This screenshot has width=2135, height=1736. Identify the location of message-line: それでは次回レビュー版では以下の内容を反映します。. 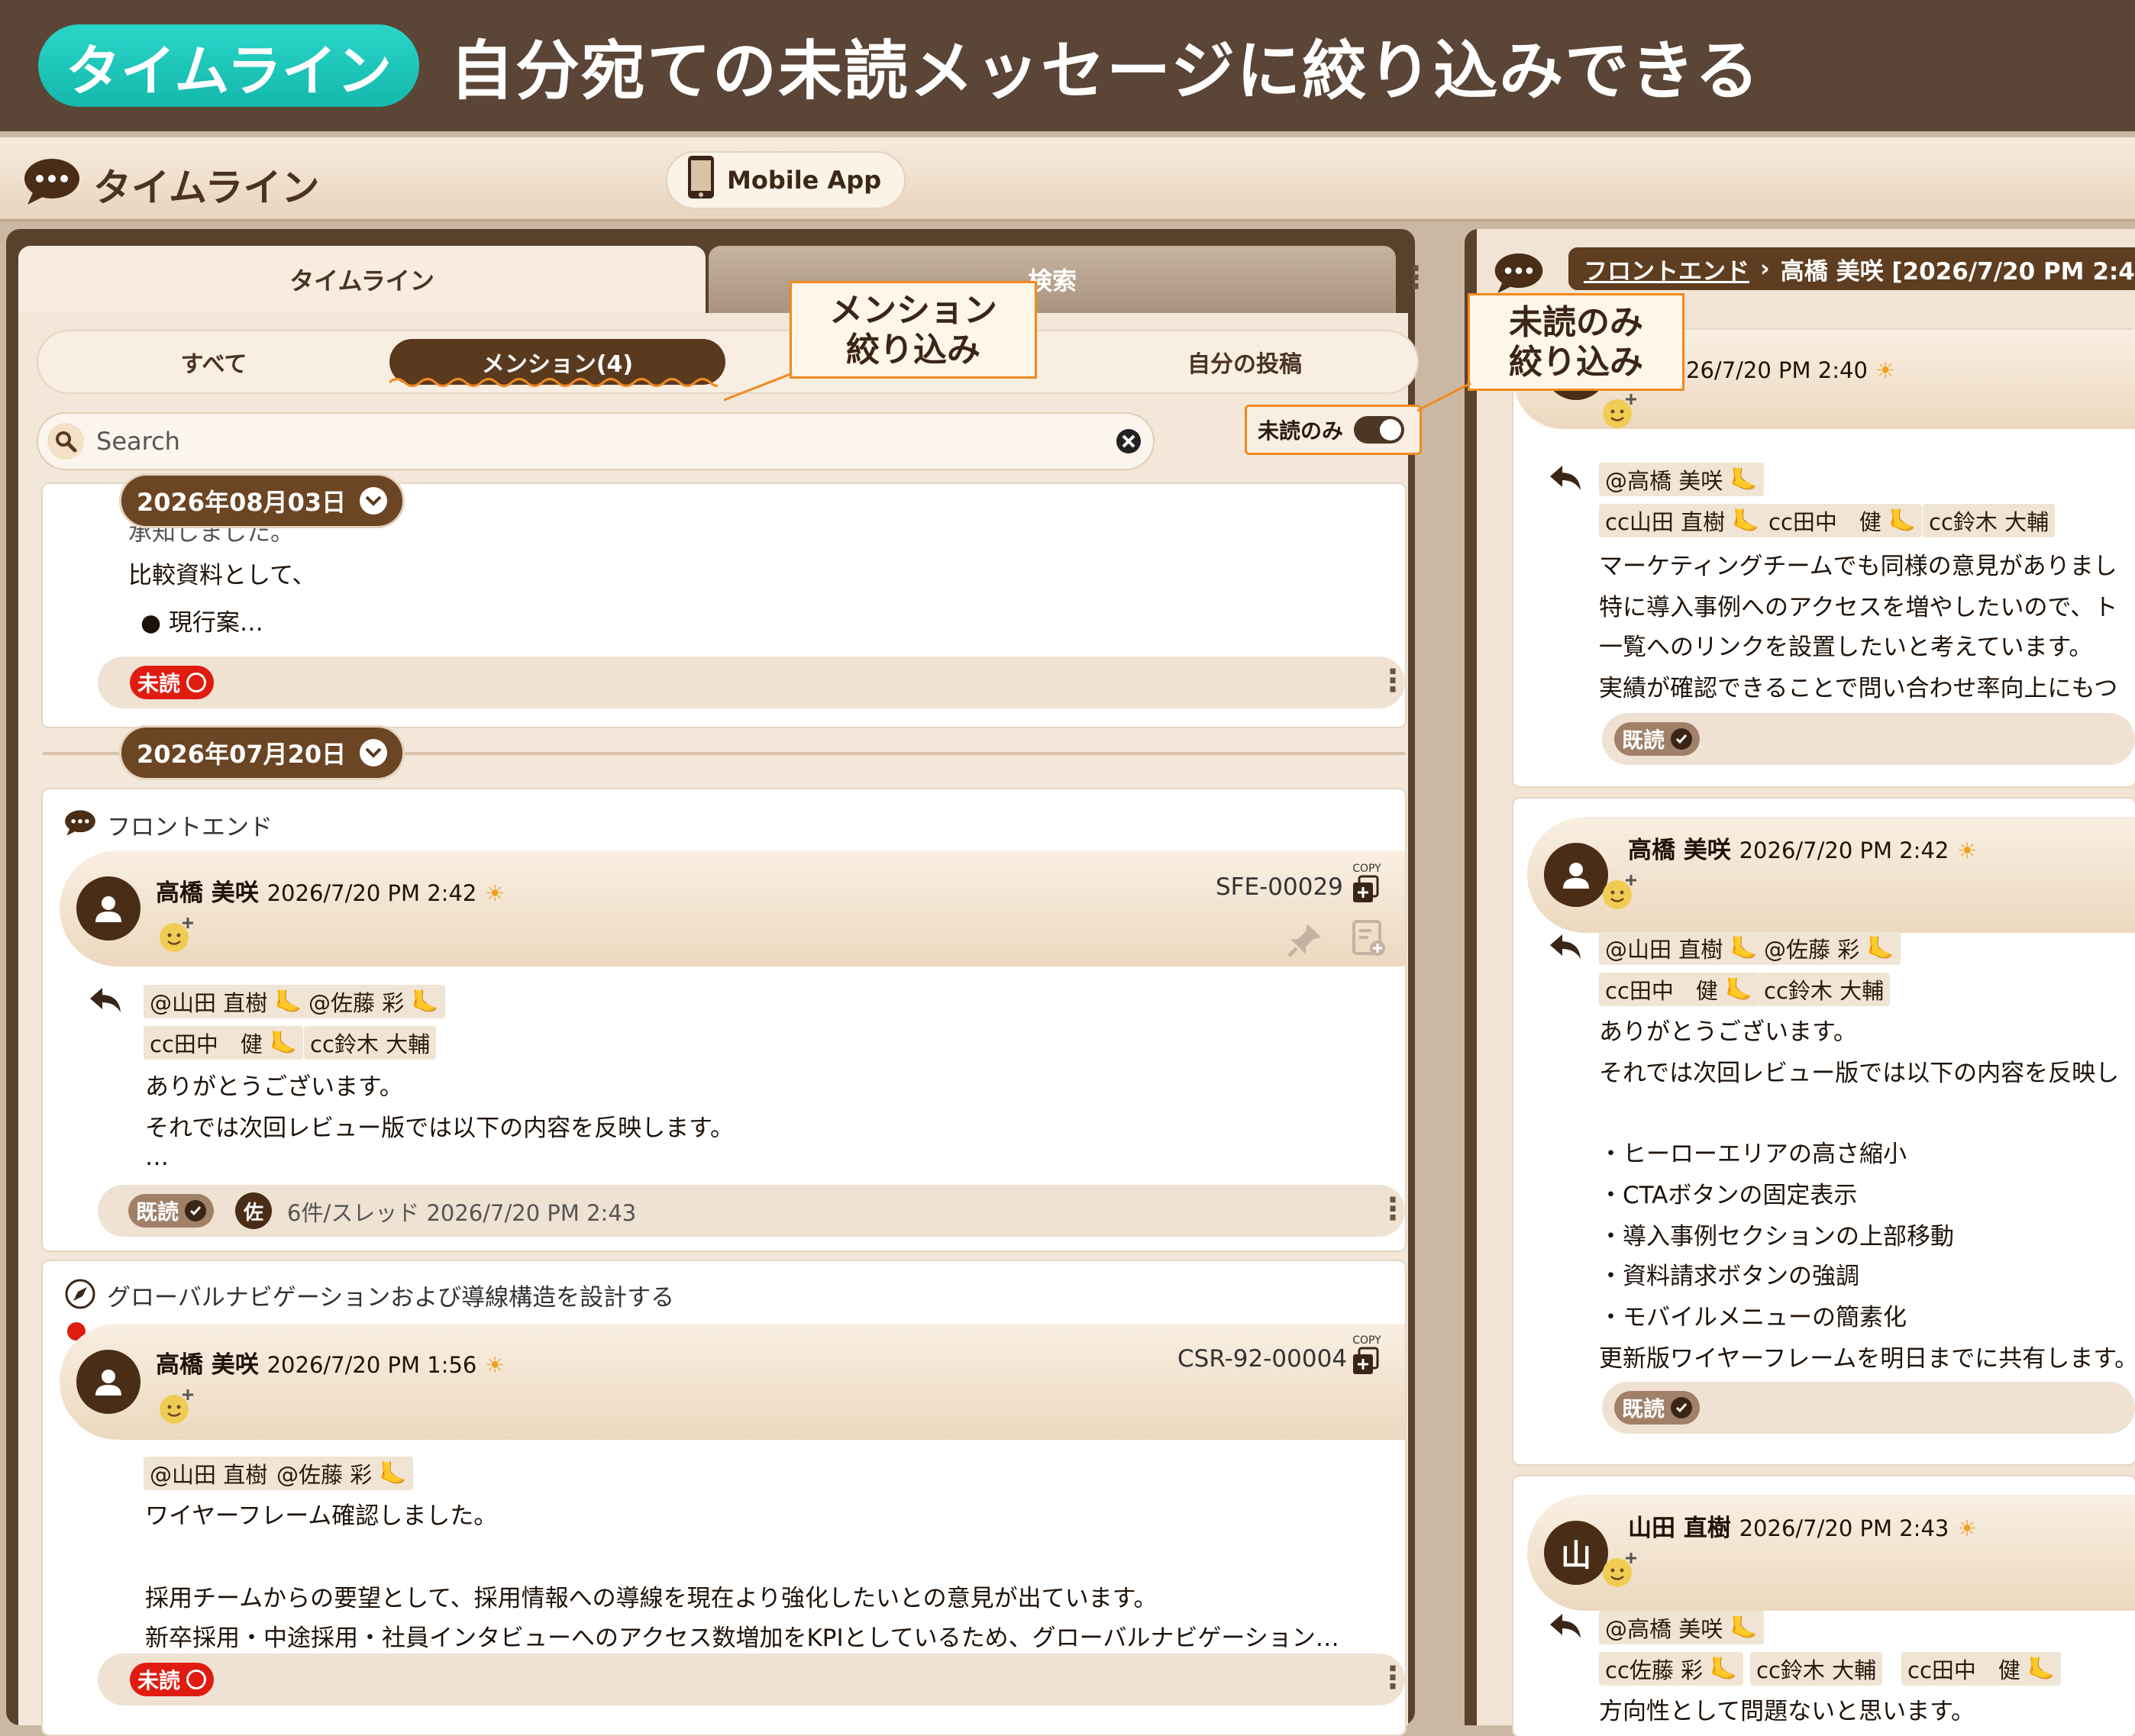
(439, 1129).